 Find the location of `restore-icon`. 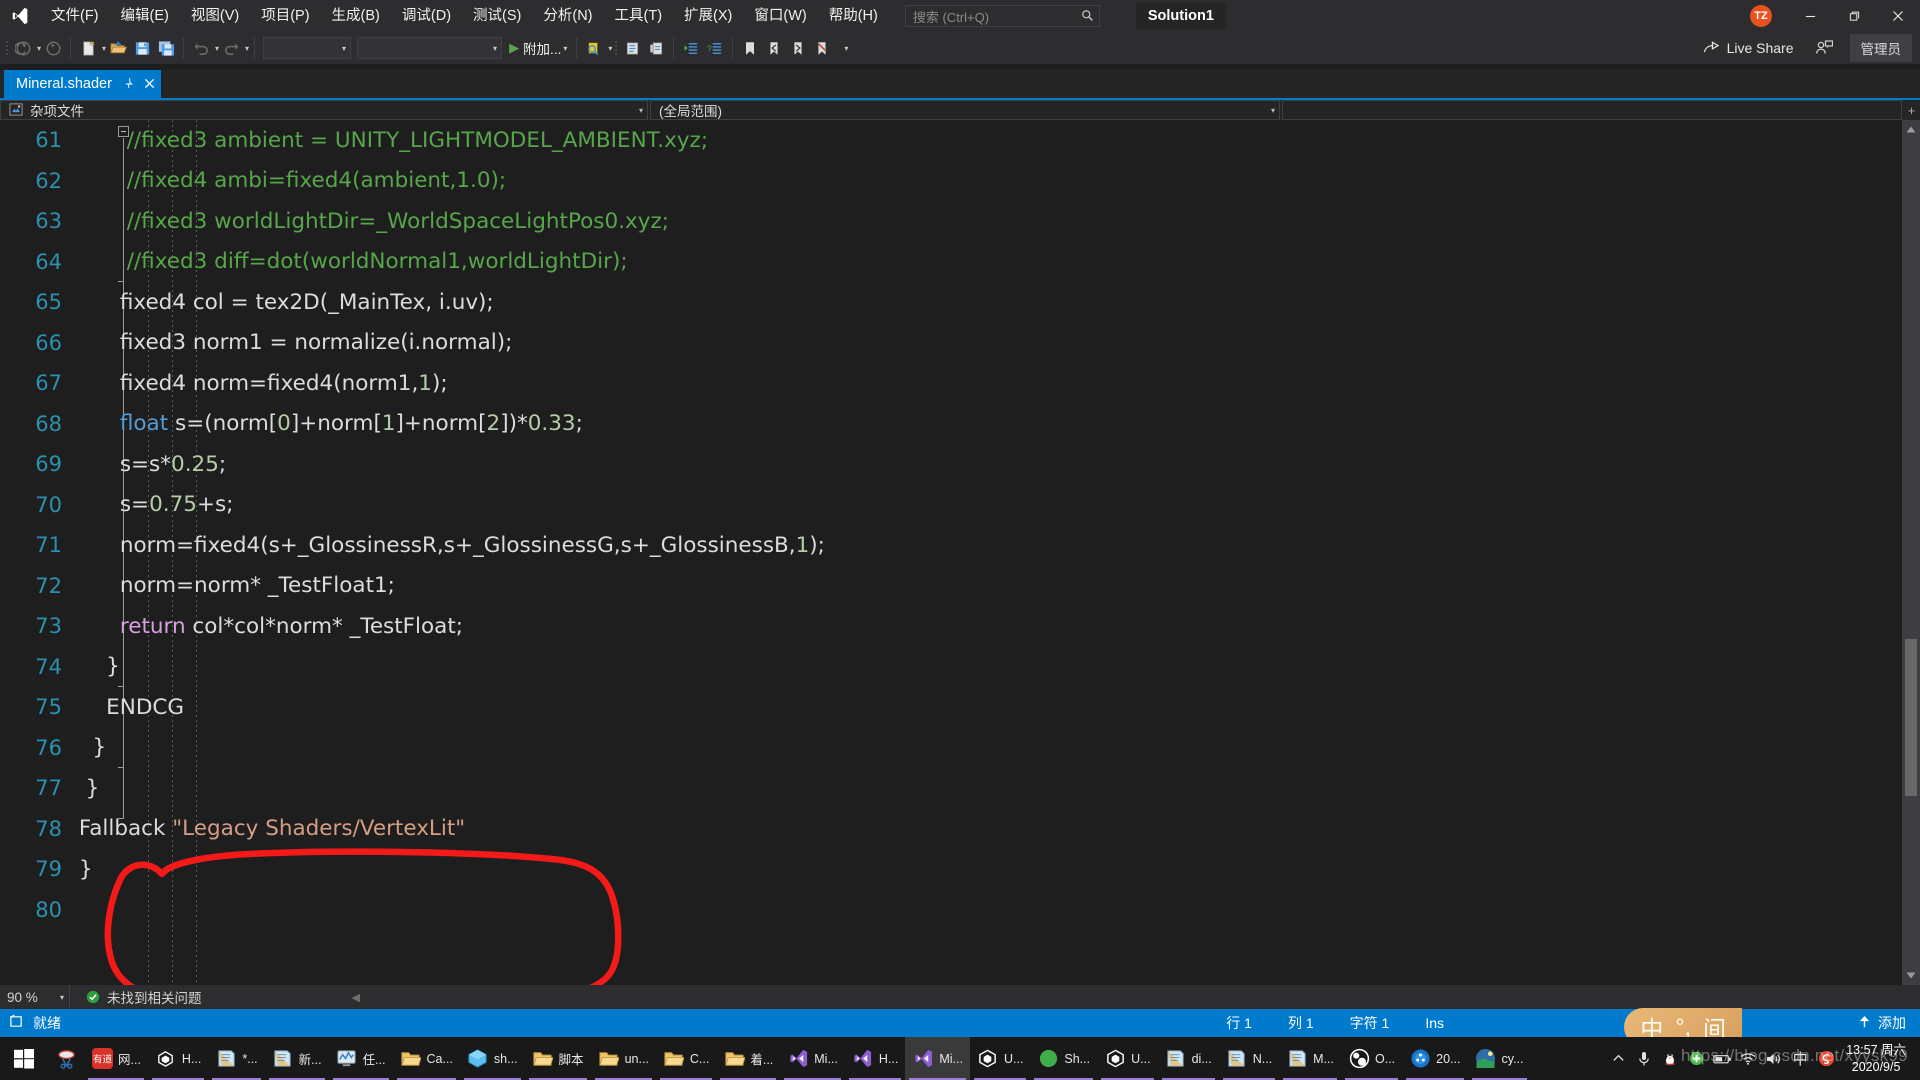

restore-icon is located at coordinates (1854, 16).